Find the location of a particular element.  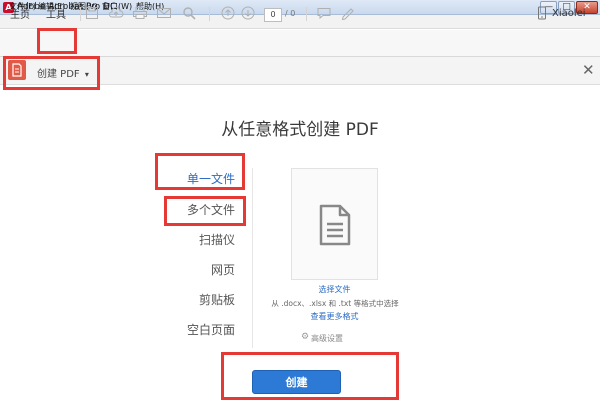

highlight-single-file is located at coordinates (200, 171).